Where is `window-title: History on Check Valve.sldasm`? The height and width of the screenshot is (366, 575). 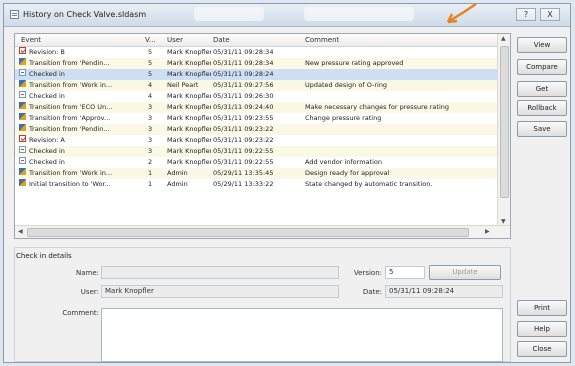 window-title: History on Check Valve.sldasm is located at coordinates (85, 14).